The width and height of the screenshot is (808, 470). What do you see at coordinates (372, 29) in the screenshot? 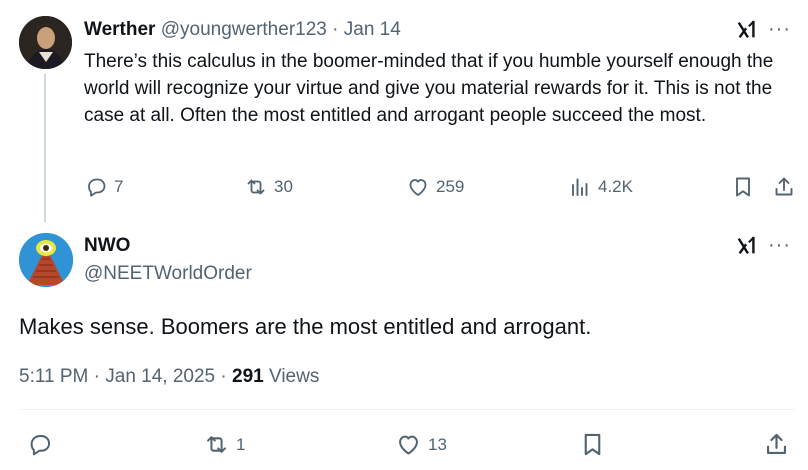
I see `parent-date: Jan 14` at bounding box center [372, 29].